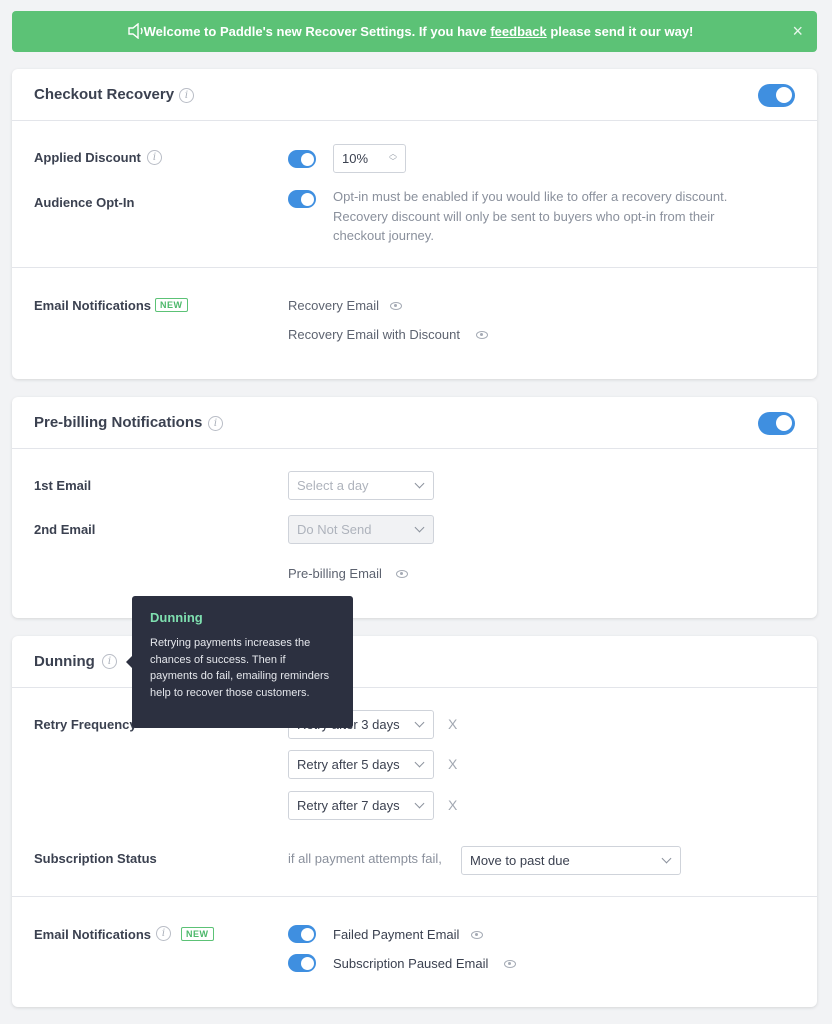  Describe the element at coordinates (414, 423) in the screenshot. I see `prebilling-header: Pre-billing Notifications i` at that location.